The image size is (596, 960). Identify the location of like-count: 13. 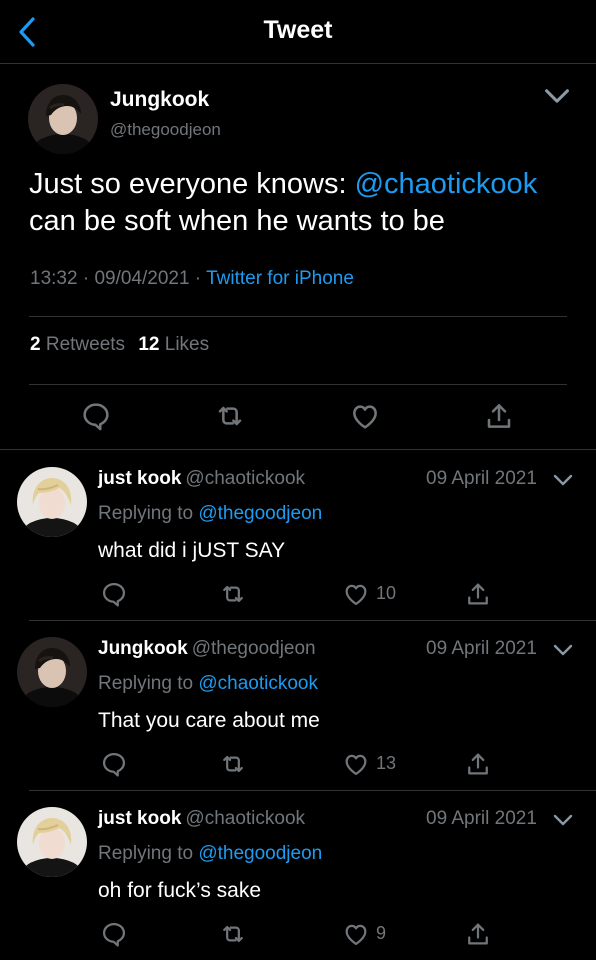
(386, 763).